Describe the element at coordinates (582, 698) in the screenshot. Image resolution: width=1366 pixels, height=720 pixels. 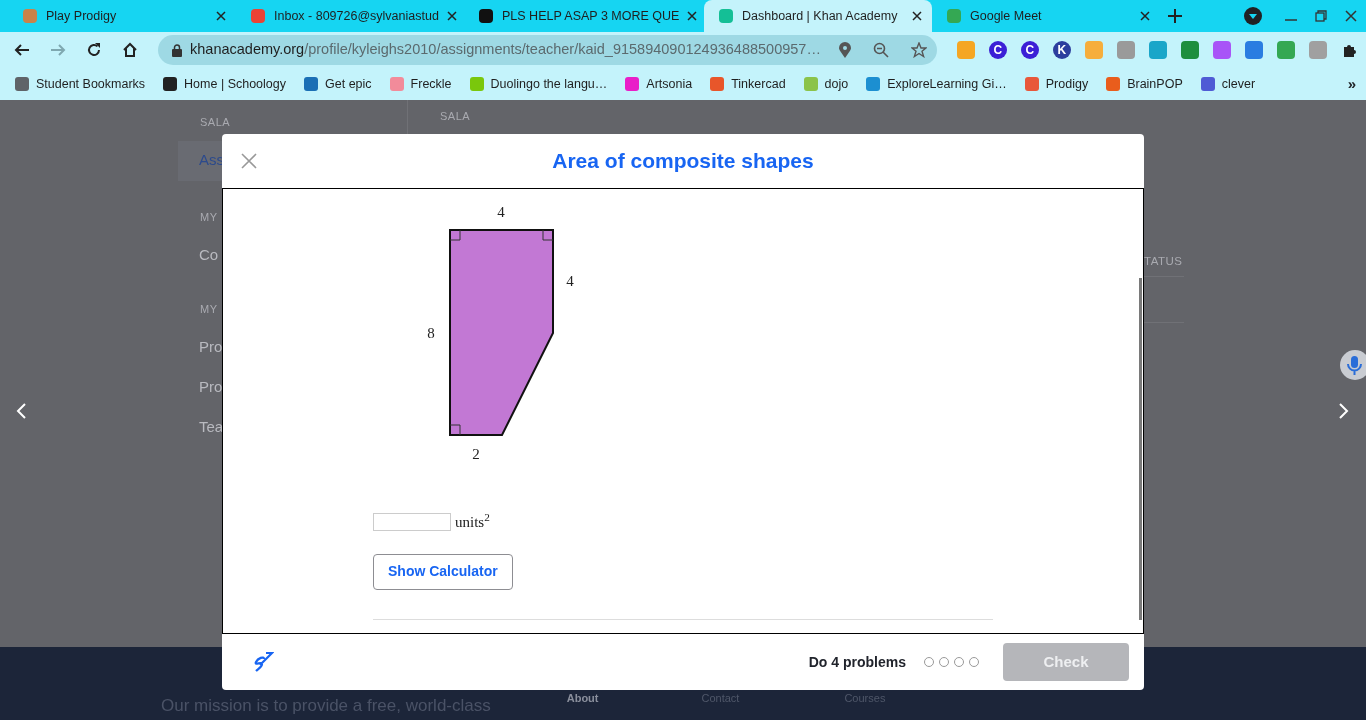
I see `footer-link: About` at that location.